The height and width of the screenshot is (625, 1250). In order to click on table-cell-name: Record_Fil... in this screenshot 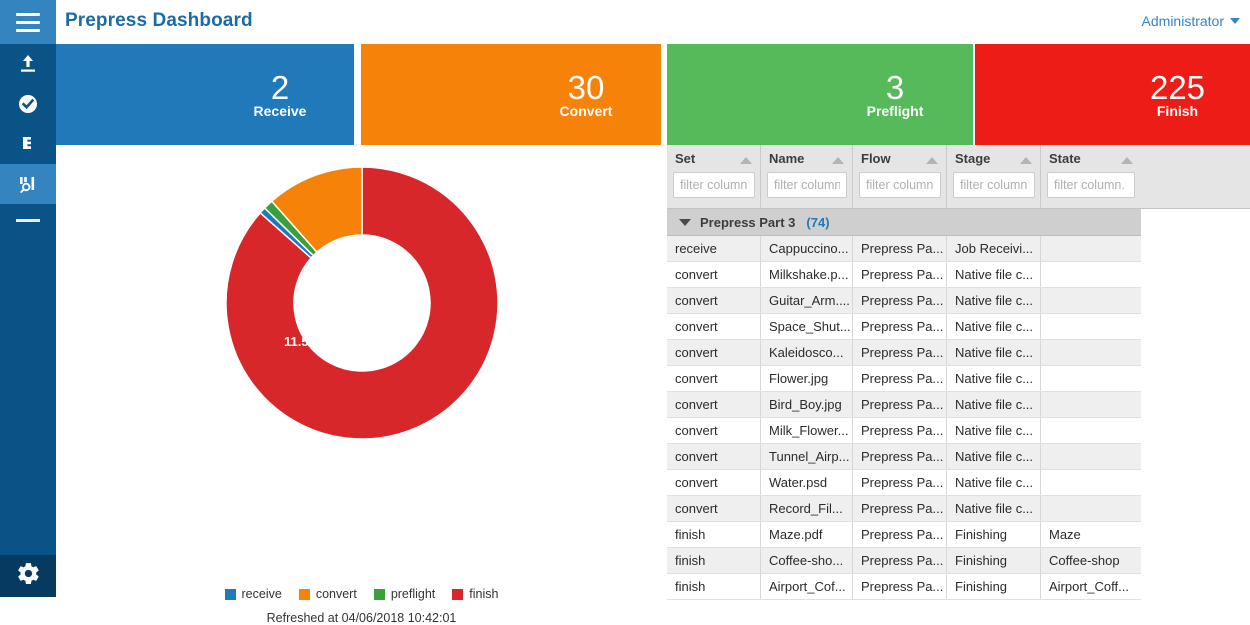, I will do `click(807, 508)`.